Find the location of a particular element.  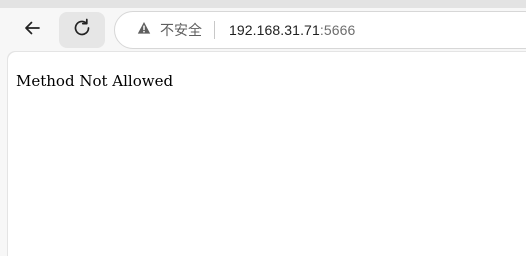

back-arrow-icon is located at coordinates (32, 30).